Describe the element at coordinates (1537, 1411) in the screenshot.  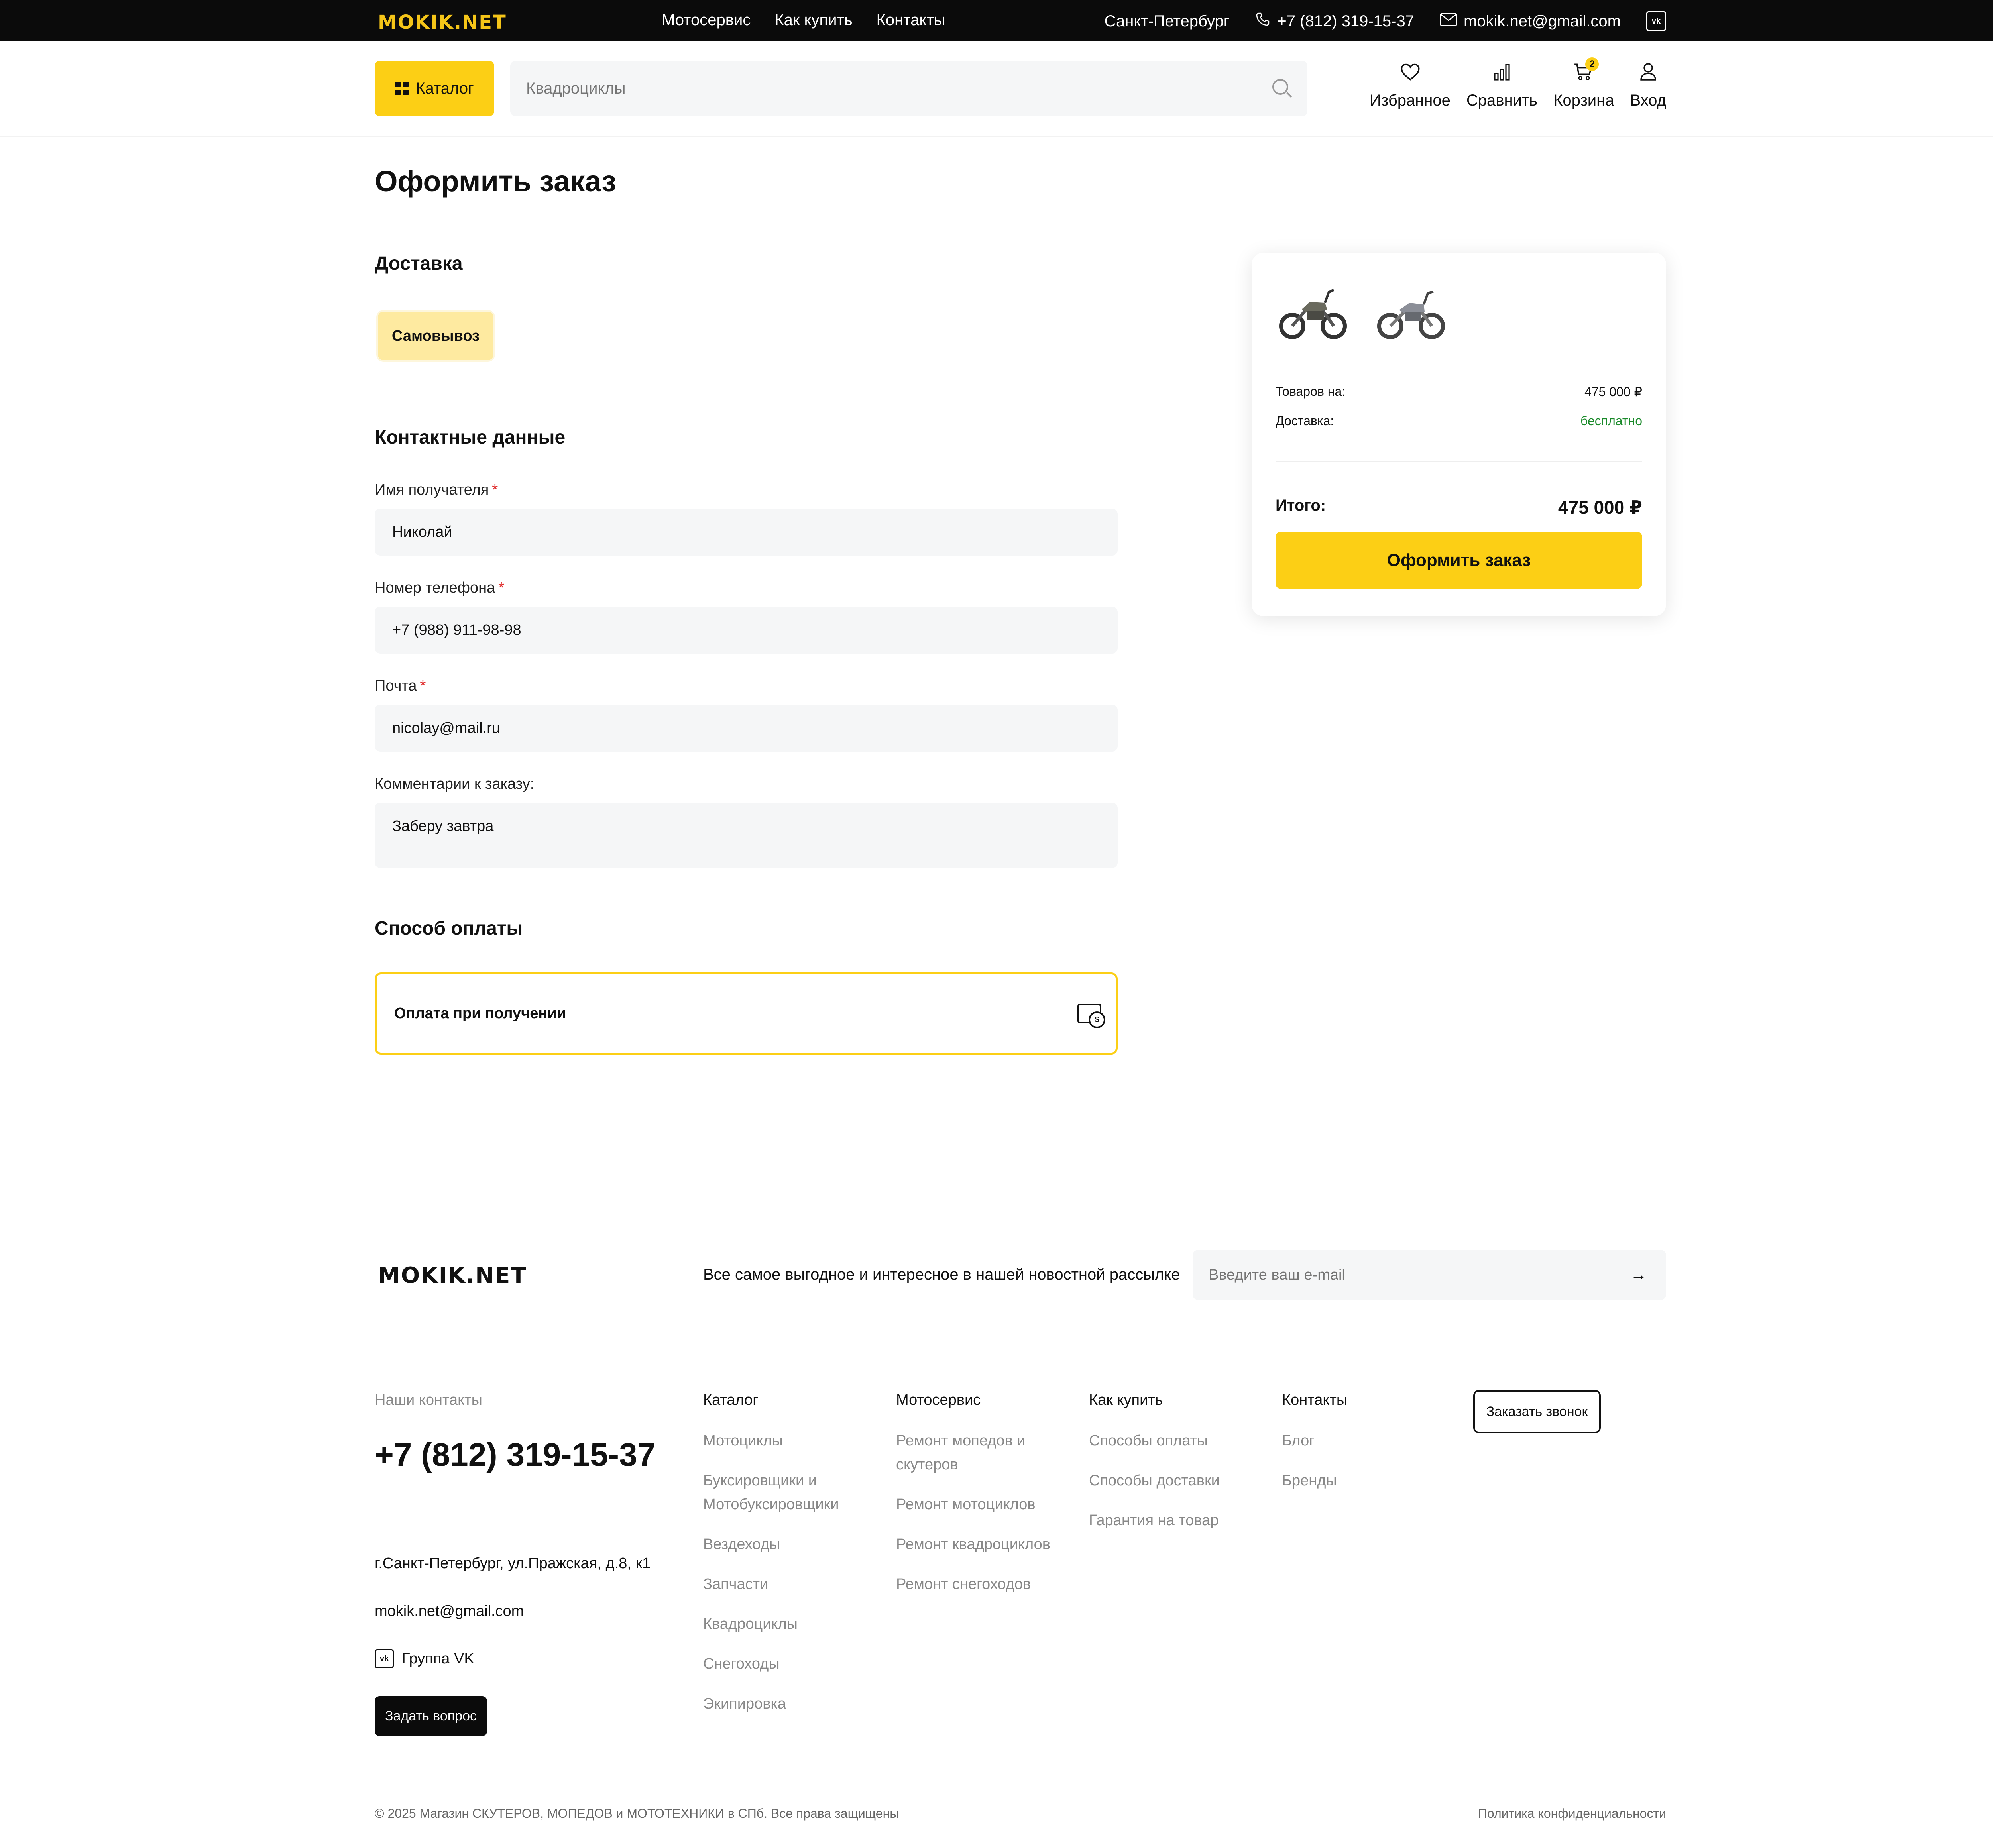
I see `request-call-button: Заказать звонок` at that location.